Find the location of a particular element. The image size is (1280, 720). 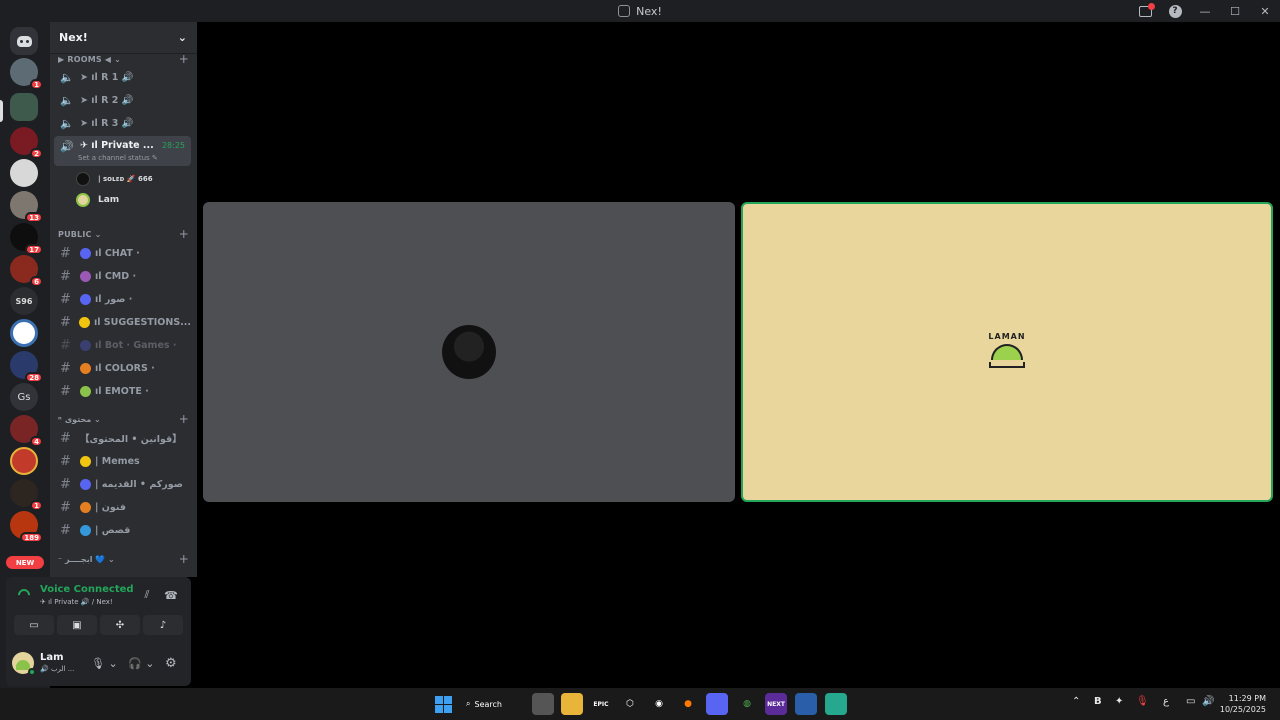

new-badge: NEW is located at coordinates (25, 562).